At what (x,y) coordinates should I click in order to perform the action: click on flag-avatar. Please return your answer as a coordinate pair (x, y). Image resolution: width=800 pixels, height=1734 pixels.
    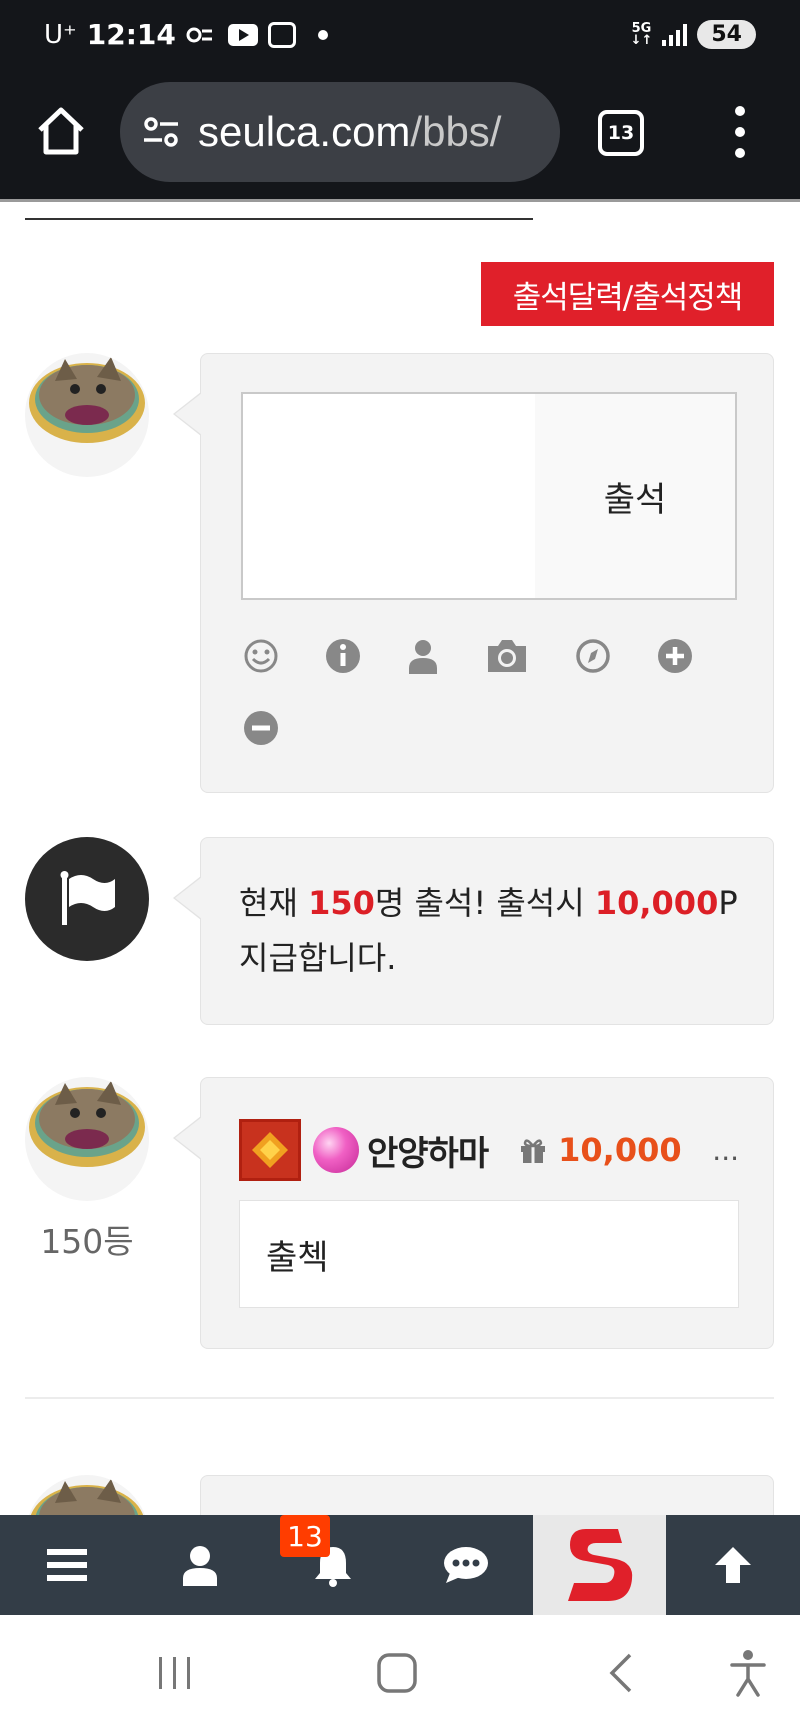
    Looking at the image, I should click on (87, 899).